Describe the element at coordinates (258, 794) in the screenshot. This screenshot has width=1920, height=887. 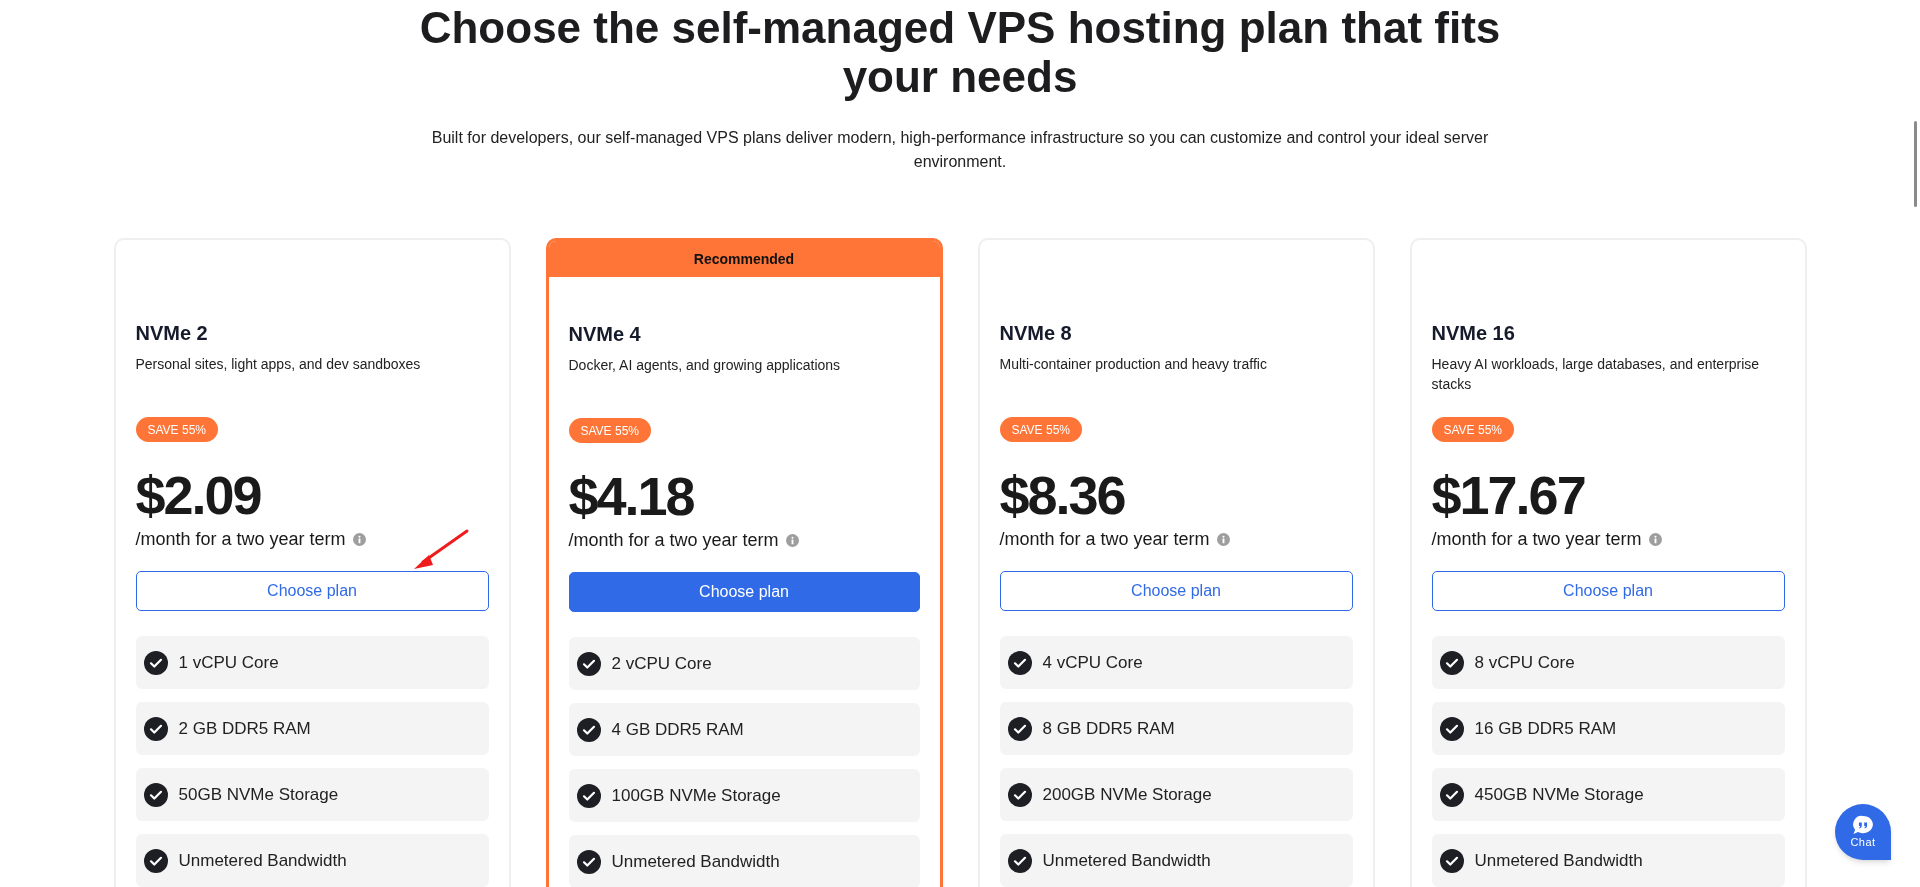
I see `feature-label: 50GB NVMe Storage` at that location.